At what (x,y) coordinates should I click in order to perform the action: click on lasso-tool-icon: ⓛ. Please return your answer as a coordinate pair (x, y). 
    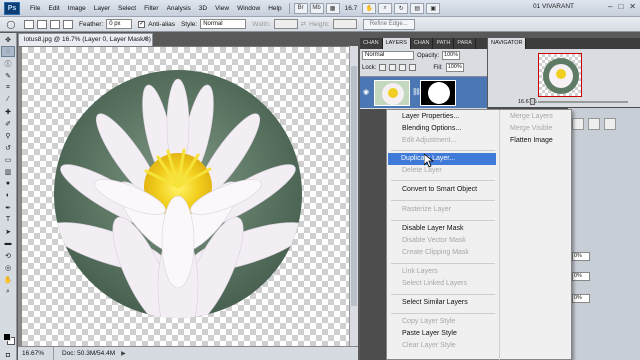
    Looking at the image, I should click on (8, 63).